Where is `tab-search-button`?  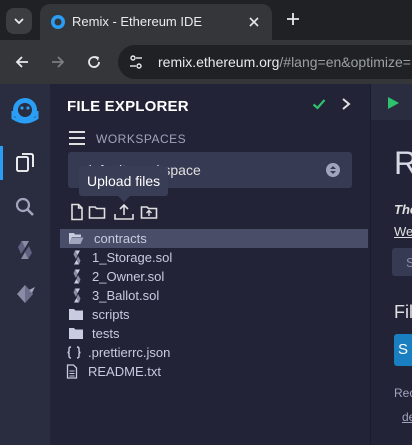 tab-search-button is located at coordinates (19, 21).